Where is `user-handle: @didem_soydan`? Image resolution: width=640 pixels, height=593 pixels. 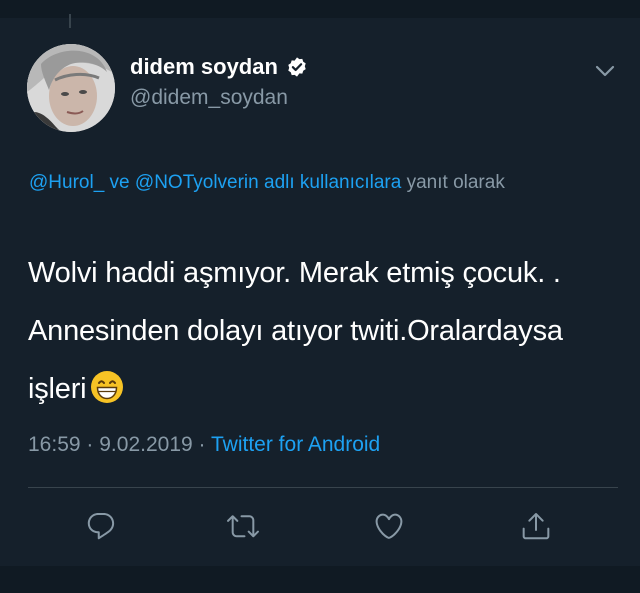
user-handle: @didem_soydan is located at coordinates (209, 98).